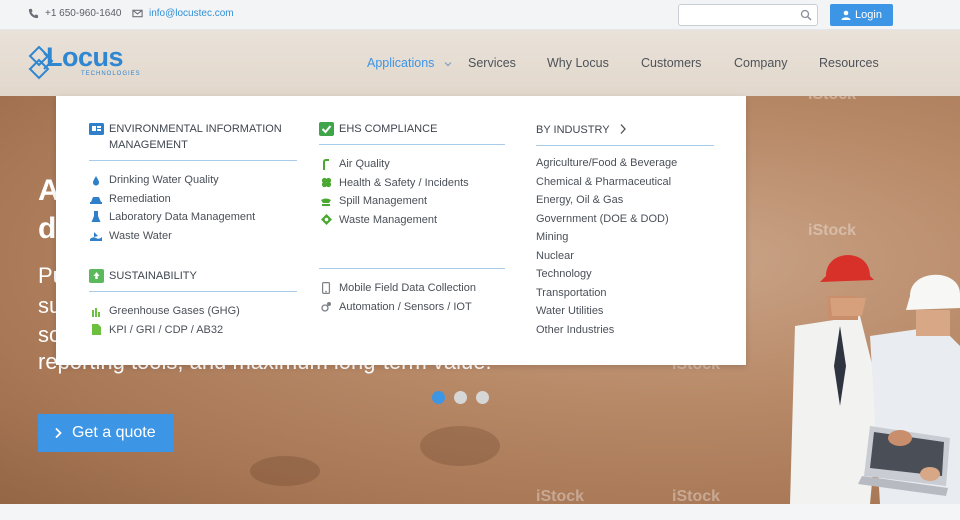  I want to click on bottom-strip, so click(480, 512).